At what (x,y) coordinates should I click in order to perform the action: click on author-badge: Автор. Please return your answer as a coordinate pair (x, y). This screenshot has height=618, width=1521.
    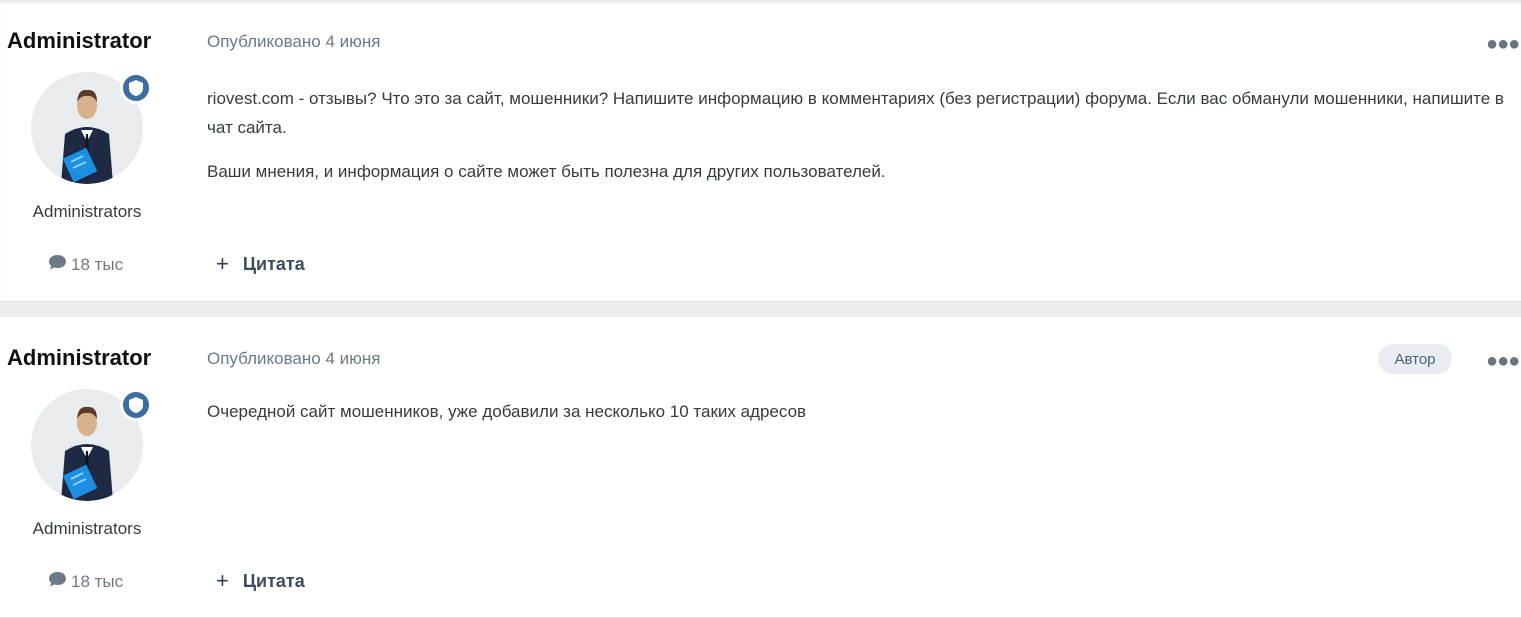
    Looking at the image, I should click on (1415, 359).